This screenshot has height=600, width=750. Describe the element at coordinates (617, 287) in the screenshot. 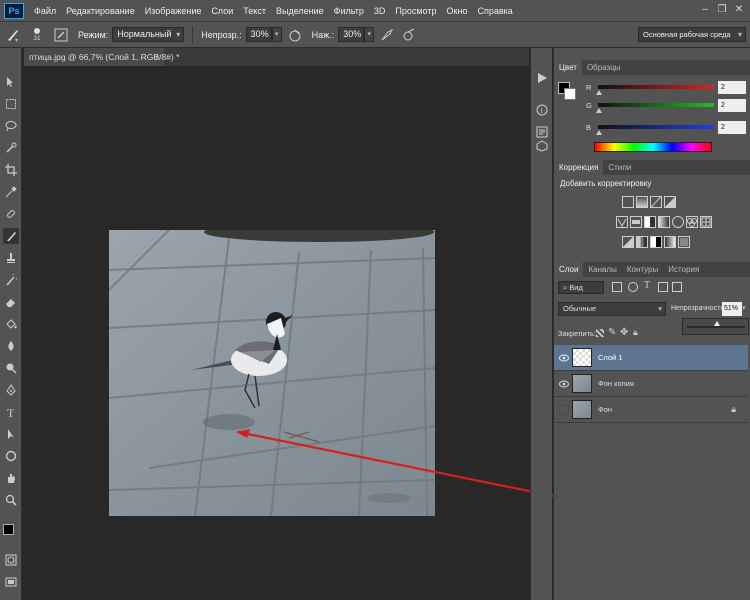

I see `filter-pixel-icon` at that location.